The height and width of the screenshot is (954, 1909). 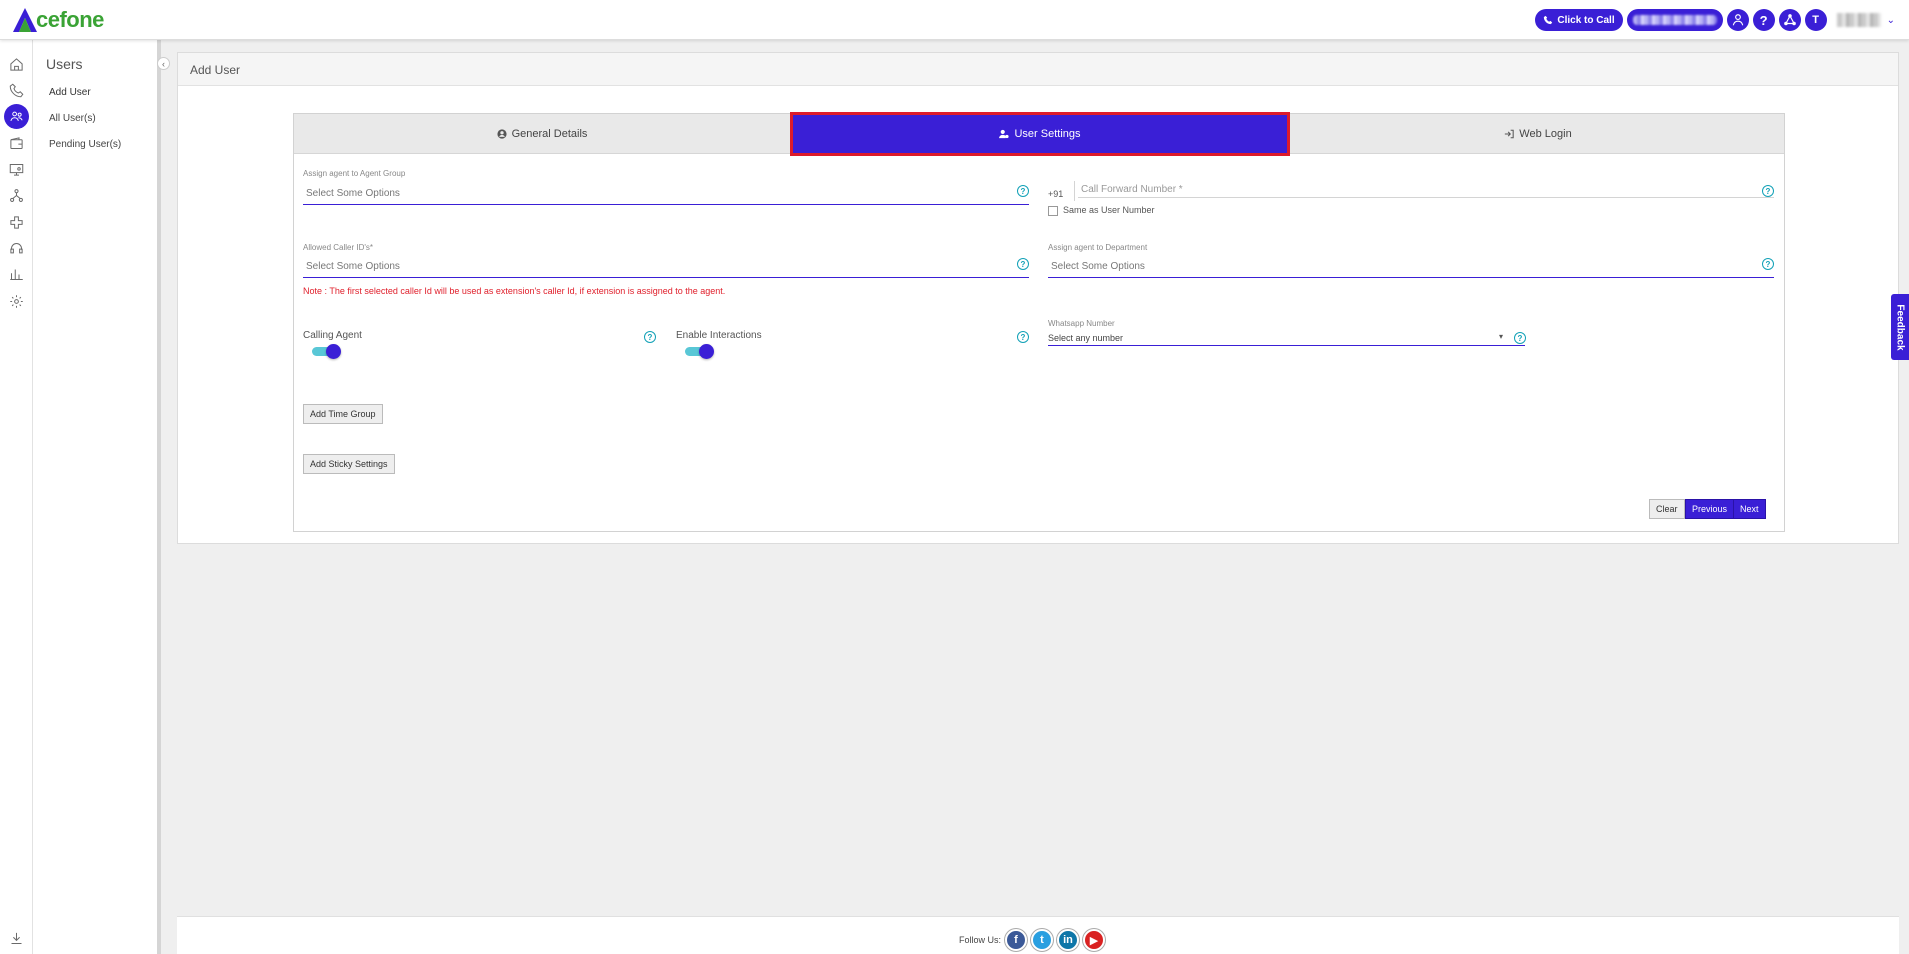 I want to click on country-code: +91, so click(x=1056, y=194).